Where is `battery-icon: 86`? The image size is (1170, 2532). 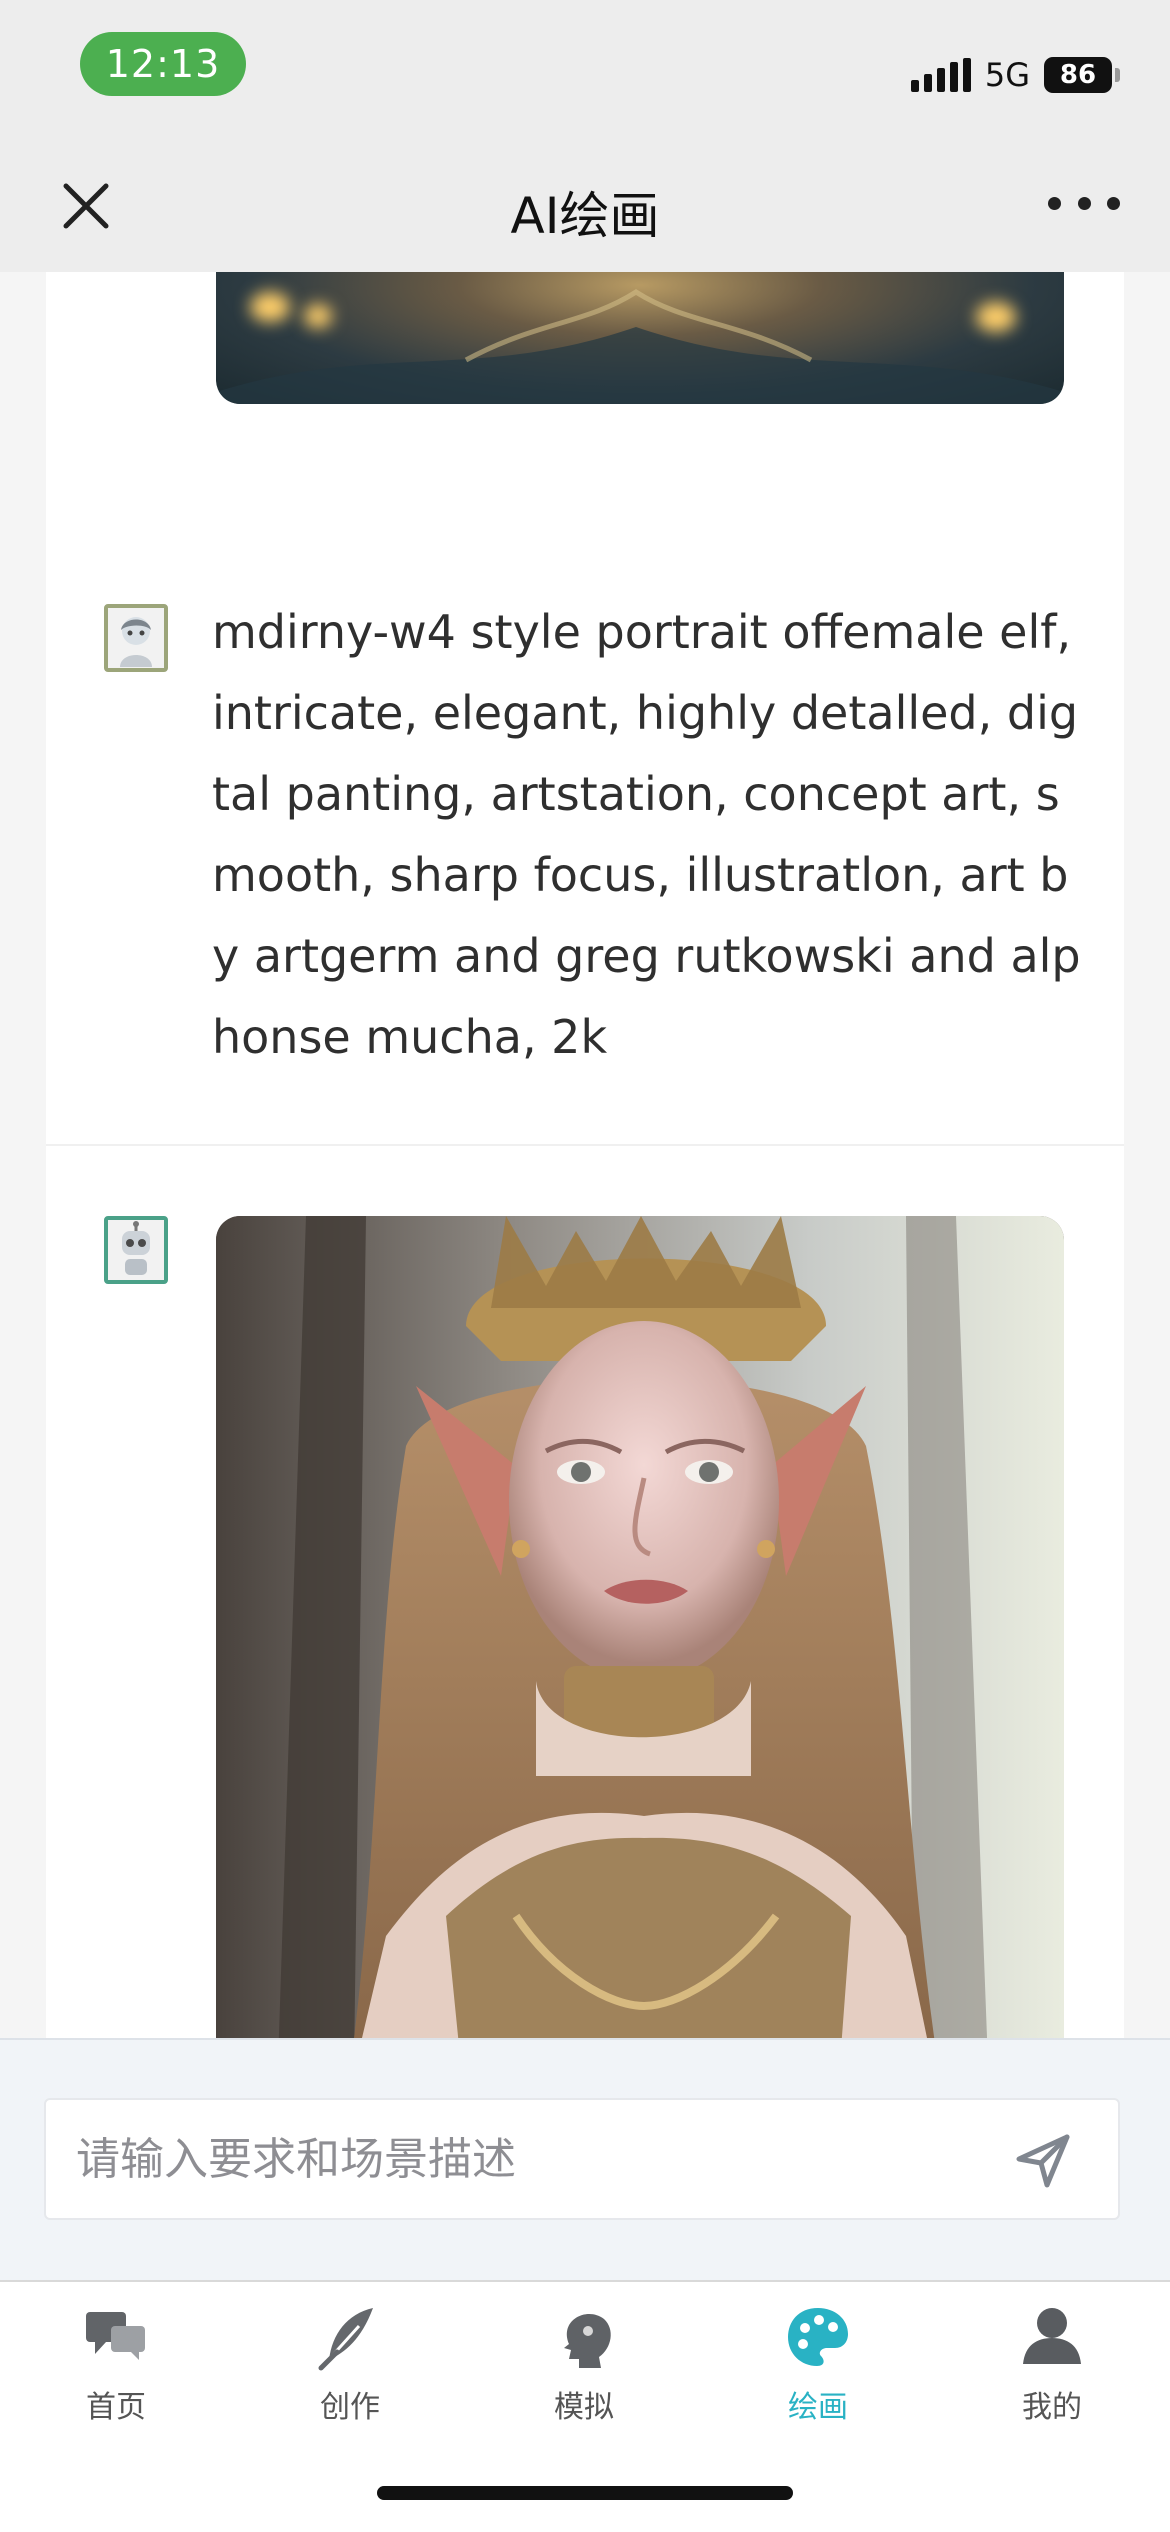
battery-icon: 86 is located at coordinates (1082, 75).